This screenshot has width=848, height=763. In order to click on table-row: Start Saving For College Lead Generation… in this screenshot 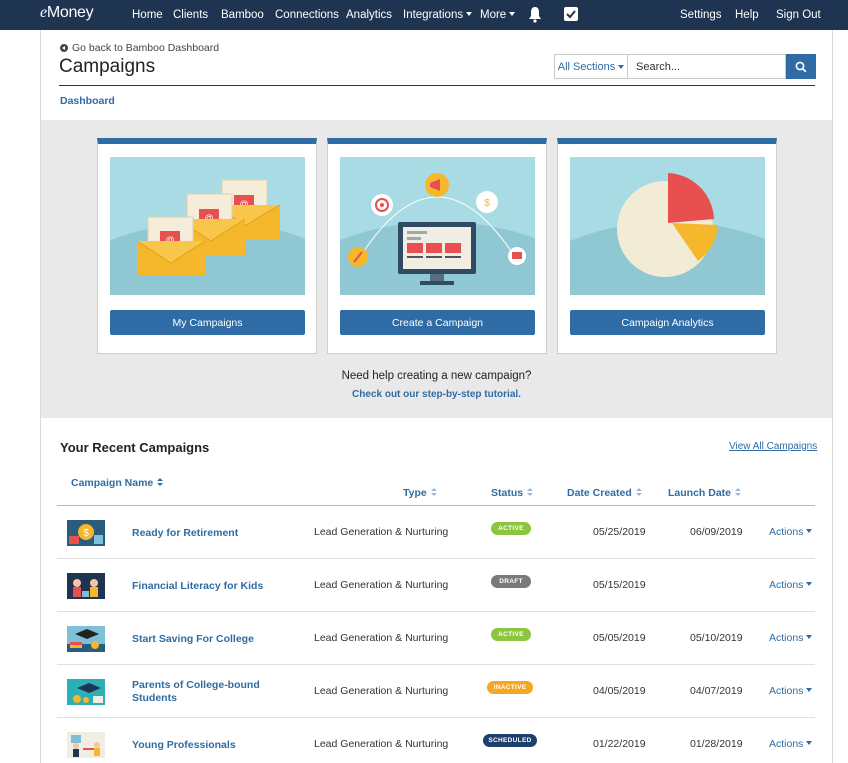, I will do `click(436, 638)`.